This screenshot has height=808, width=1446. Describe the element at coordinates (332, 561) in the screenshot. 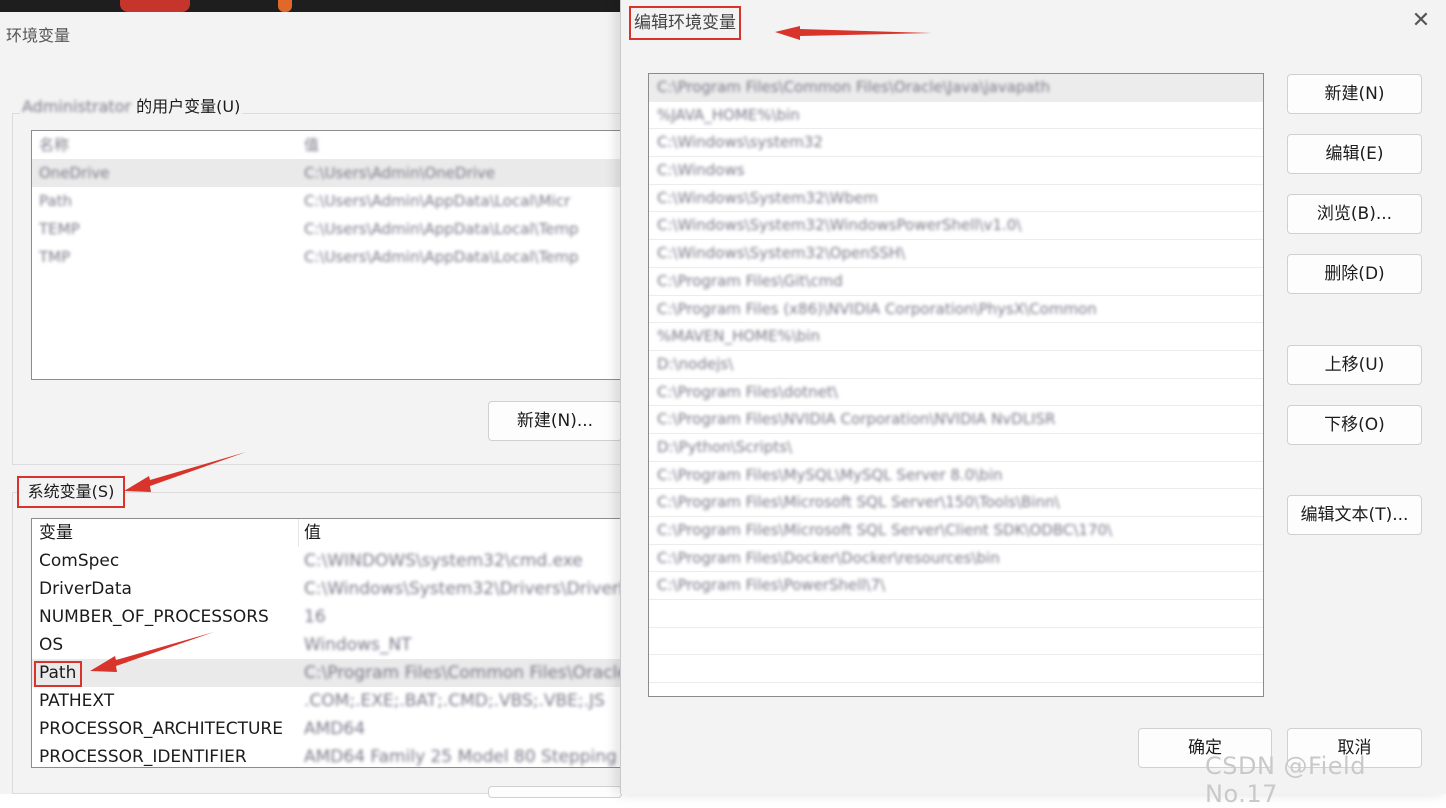

I see `table-row: ComSpec C:\WINDOWS\system32\cmd.exe` at that location.